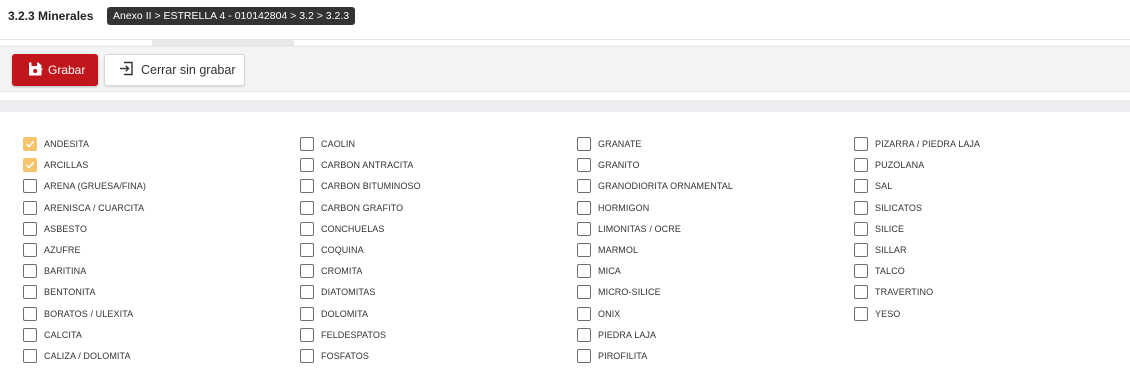 This screenshot has height=382, width=1130. What do you see at coordinates (67, 70) in the screenshot?
I see `save-button-label: Grabar` at bounding box center [67, 70].